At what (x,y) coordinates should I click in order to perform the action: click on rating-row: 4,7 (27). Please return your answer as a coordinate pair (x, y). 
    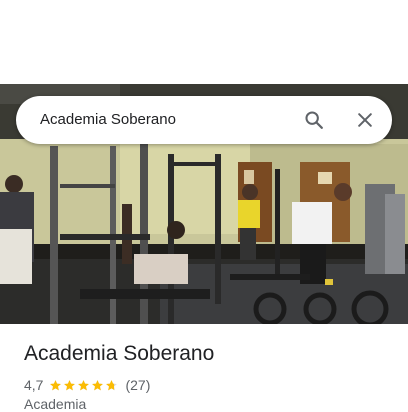
    Looking at the image, I should click on (87, 385).